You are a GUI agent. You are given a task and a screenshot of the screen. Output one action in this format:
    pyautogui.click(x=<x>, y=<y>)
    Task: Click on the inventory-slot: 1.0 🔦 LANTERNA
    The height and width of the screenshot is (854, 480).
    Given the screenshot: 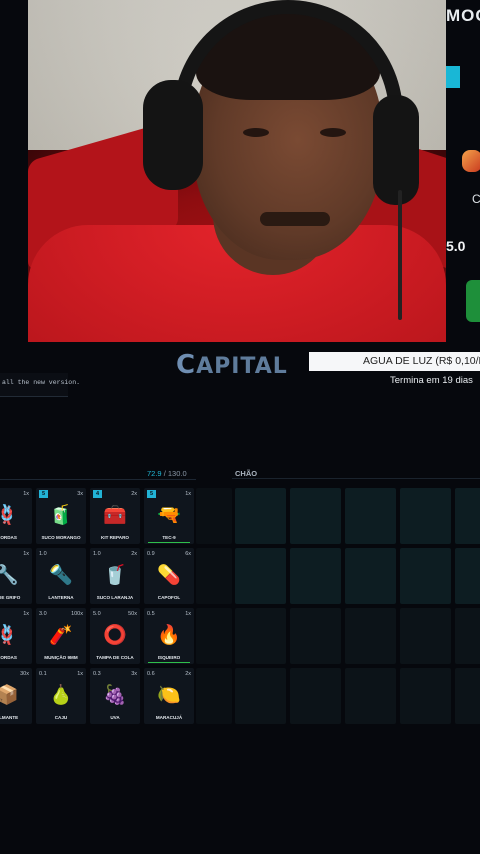 What is the action you would take?
    pyautogui.click(x=61, y=576)
    